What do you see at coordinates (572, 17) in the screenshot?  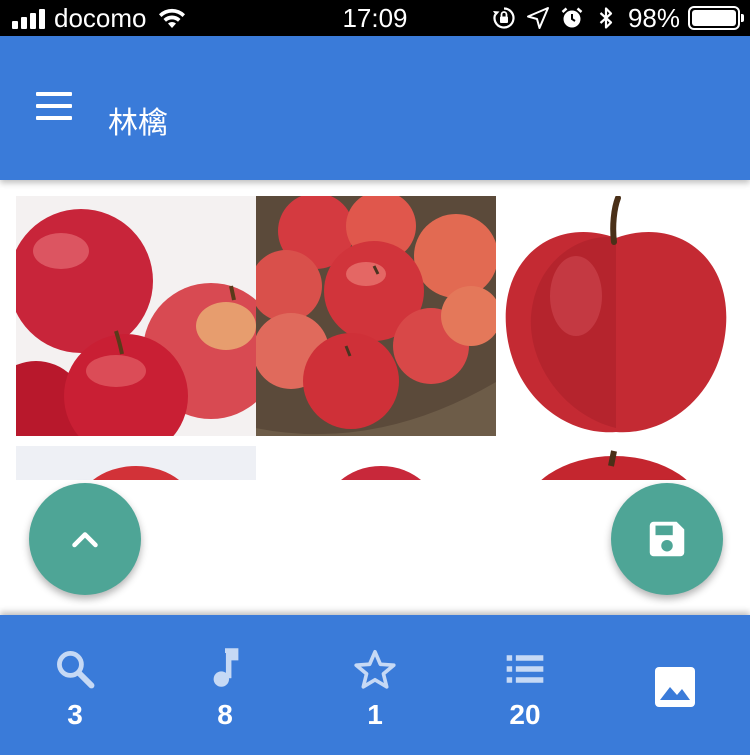 I see `alarm-icon` at bounding box center [572, 17].